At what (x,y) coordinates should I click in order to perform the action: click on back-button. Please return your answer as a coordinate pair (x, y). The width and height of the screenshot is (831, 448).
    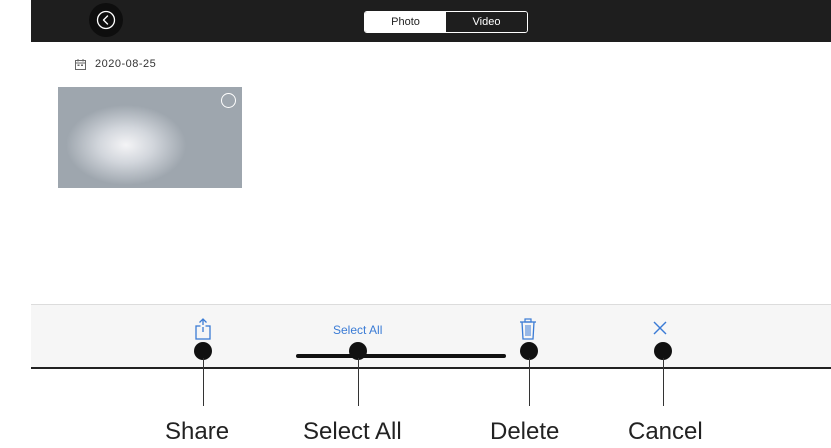
    Looking at the image, I should click on (106, 20).